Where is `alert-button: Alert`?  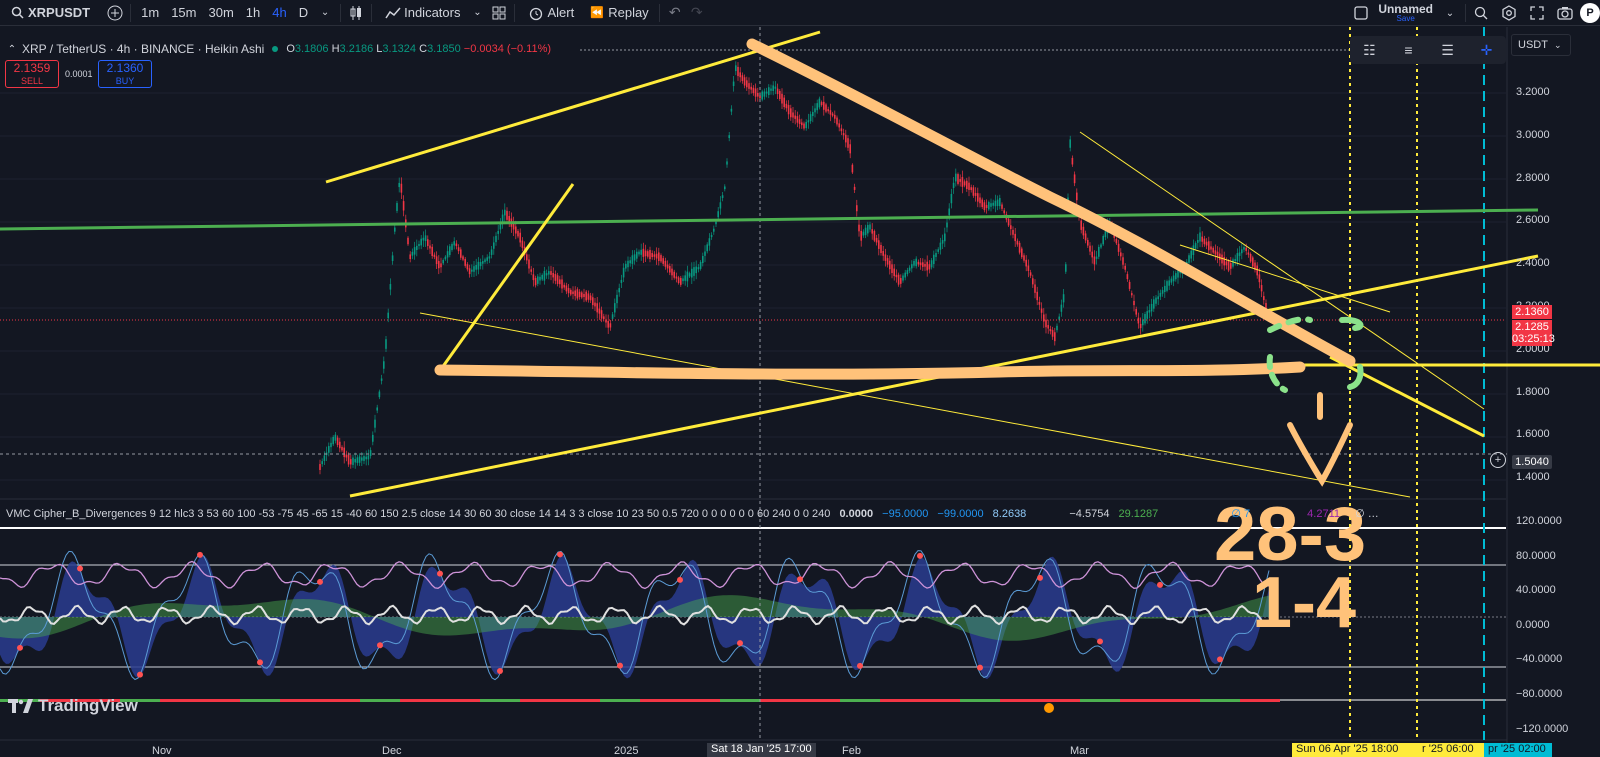 alert-button: Alert is located at coordinates (549, 13).